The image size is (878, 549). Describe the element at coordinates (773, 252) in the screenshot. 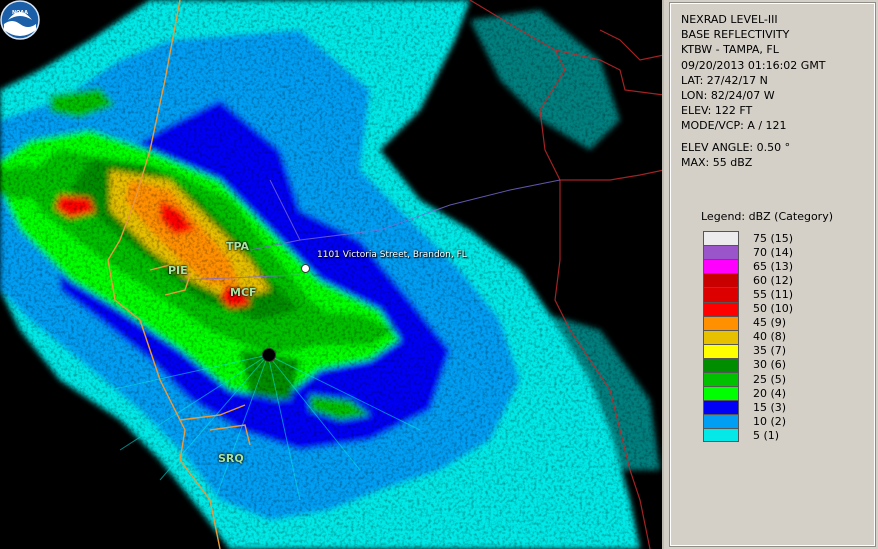

I see `legend-label: 70 (14)` at that location.